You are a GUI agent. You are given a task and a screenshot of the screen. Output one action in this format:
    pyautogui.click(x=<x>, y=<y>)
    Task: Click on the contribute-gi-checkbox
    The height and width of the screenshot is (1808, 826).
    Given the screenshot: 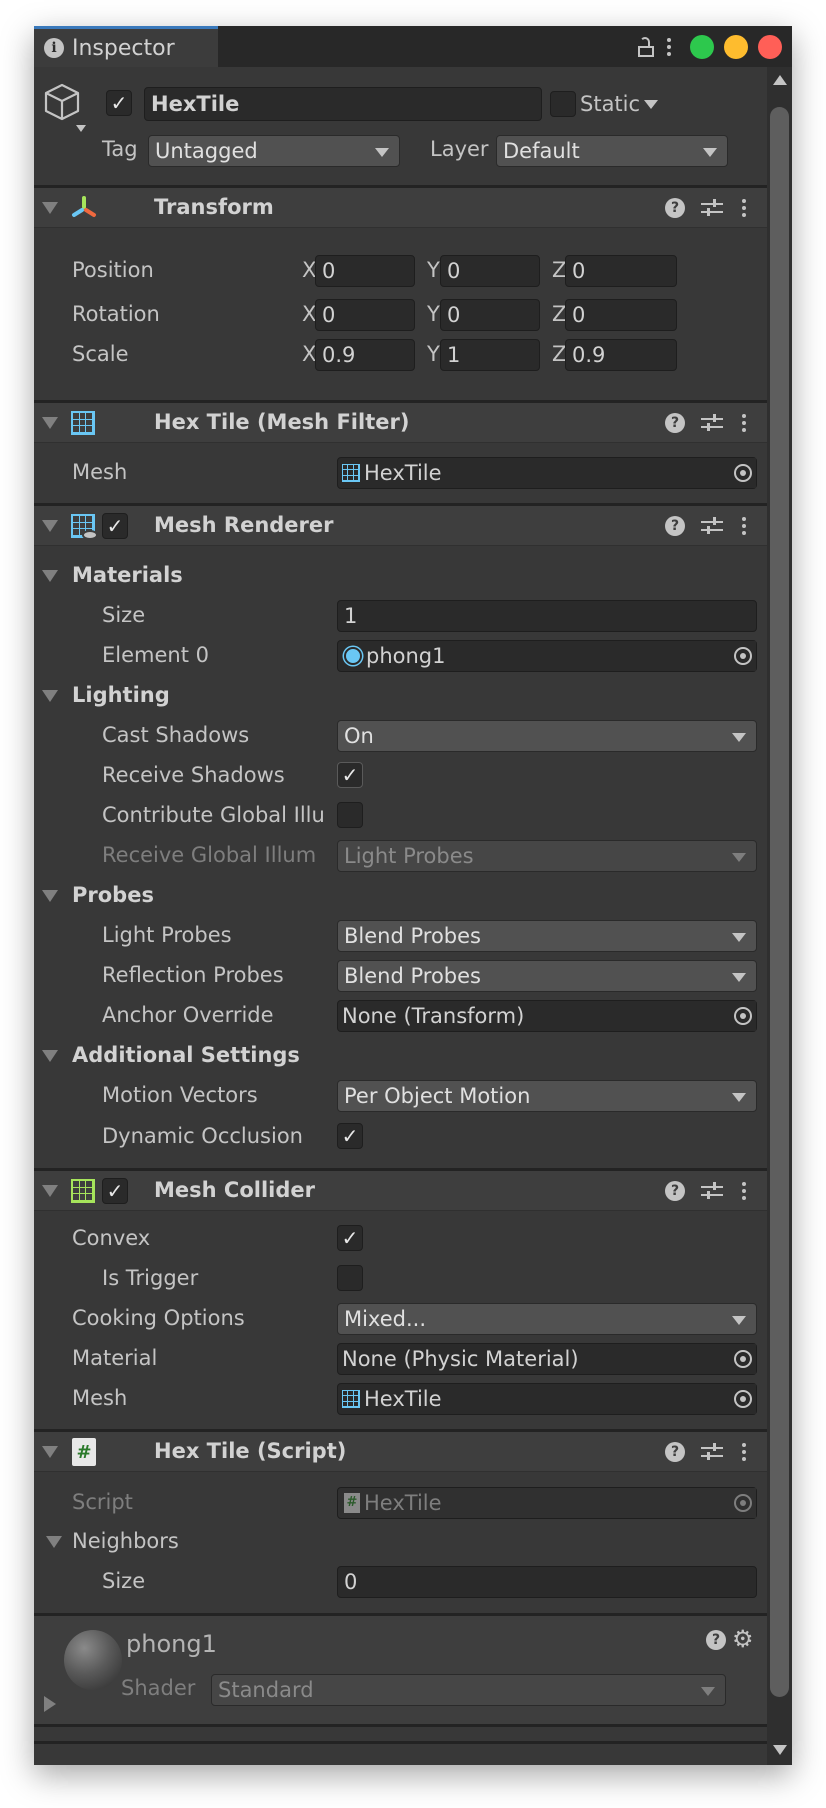 What is the action you would take?
    pyautogui.click(x=350, y=815)
    